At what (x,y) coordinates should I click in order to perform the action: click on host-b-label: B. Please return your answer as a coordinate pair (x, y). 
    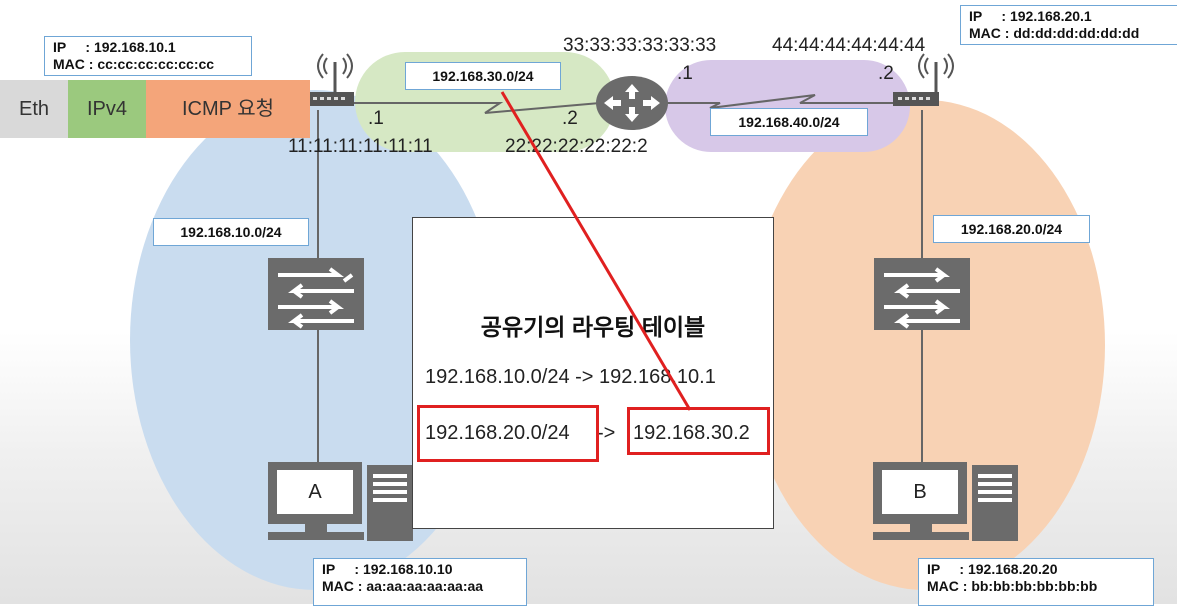
    Looking at the image, I should click on (920, 492).